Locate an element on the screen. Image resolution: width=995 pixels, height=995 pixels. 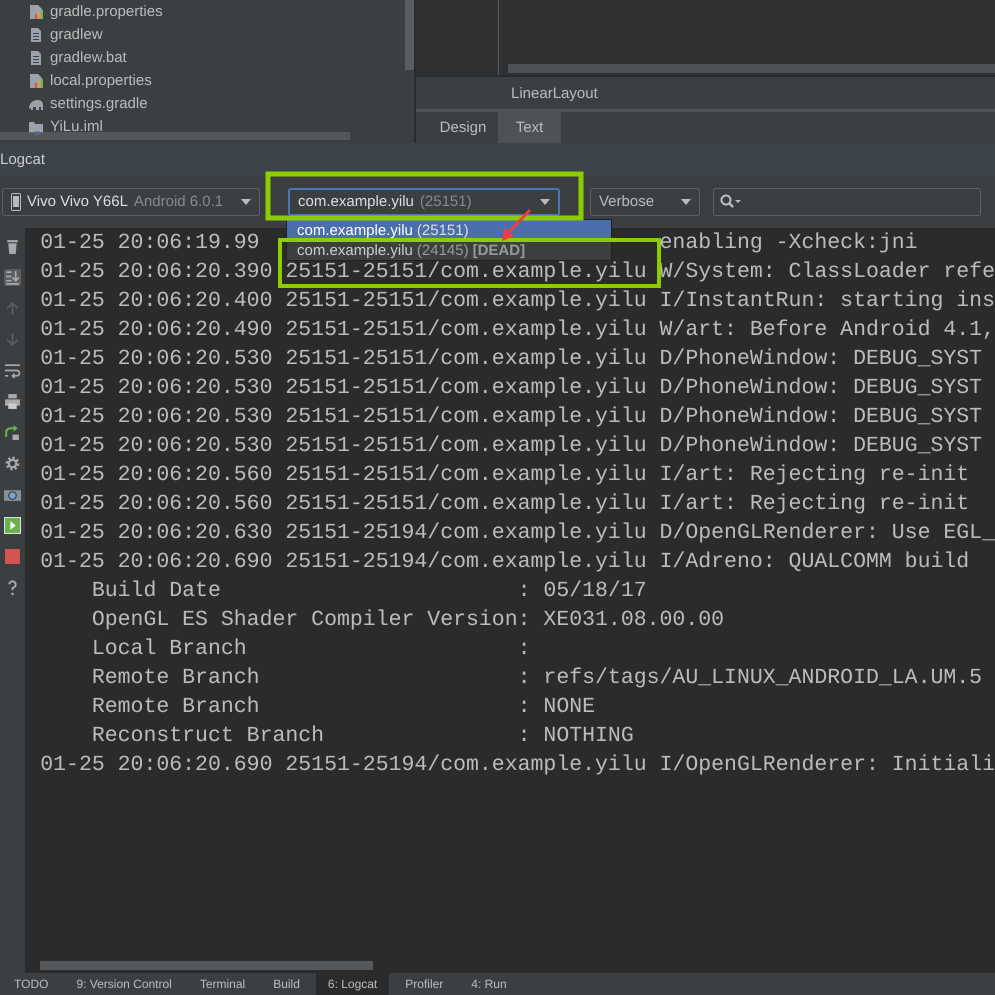
process-name: com.example.yilu is located at coordinates (356, 201).